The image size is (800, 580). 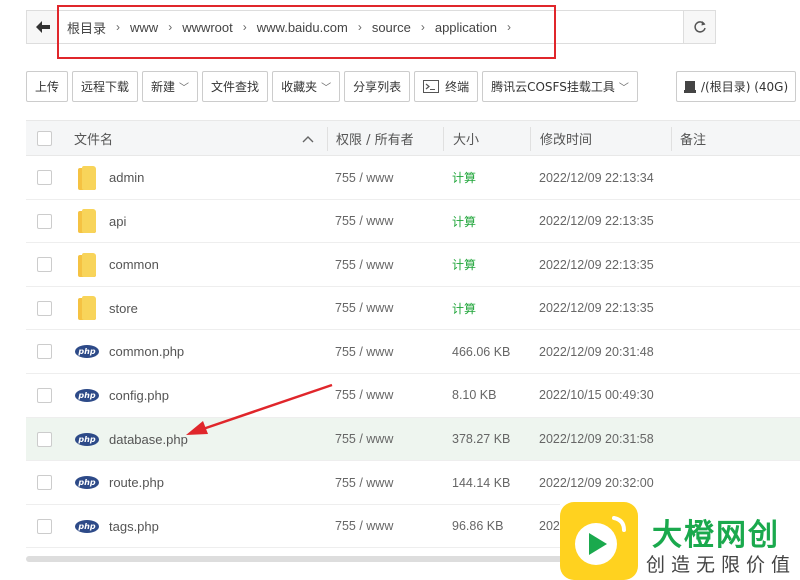 What do you see at coordinates (134, 264) in the screenshot?
I see `file-name: common` at bounding box center [134, 264].